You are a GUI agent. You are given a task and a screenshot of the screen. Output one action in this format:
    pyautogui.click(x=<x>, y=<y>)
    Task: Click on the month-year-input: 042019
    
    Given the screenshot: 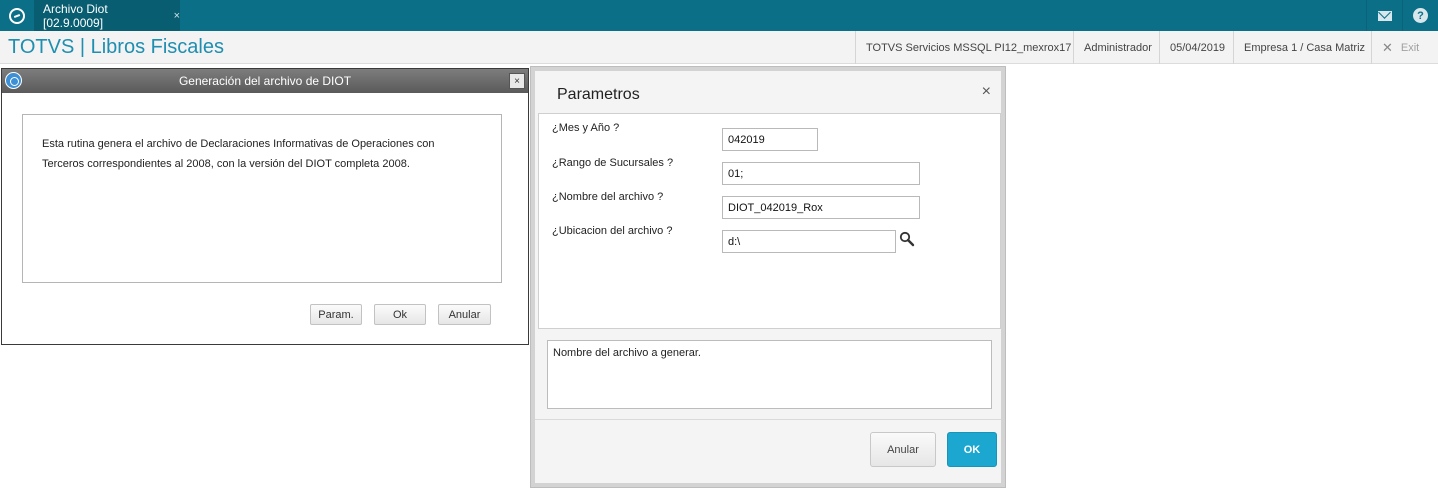 What is the action you would take?
    pyautogui.click(x=770, y=139)
    